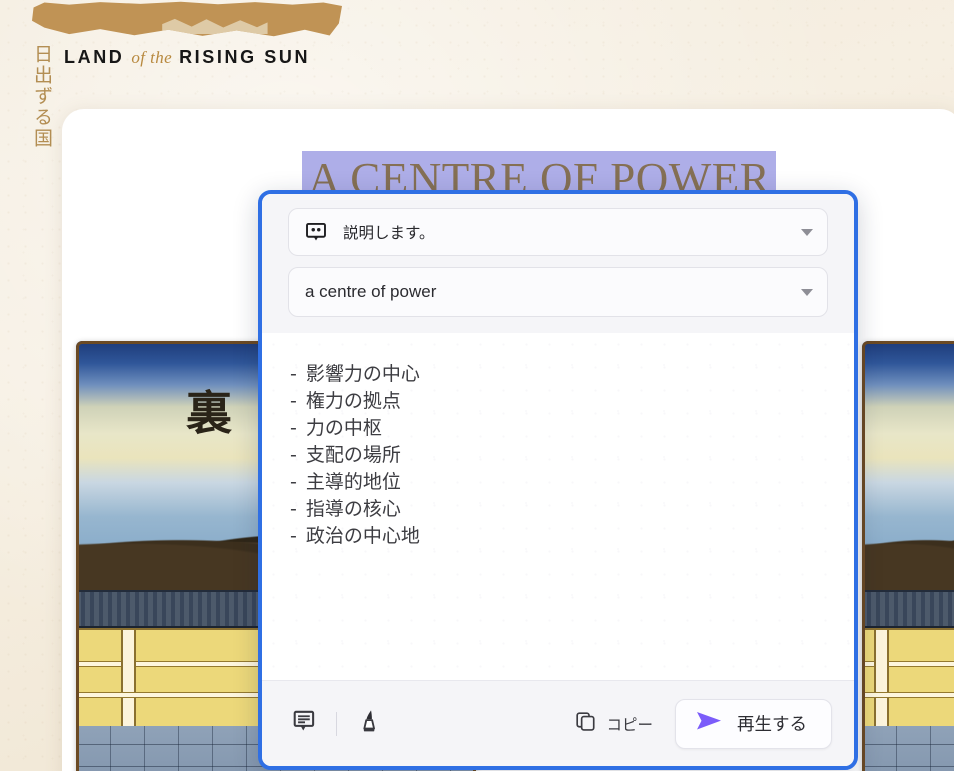  What do you see at coordinates (572, 374) in the screenshot?
I see `list-item: - 影響力の中心` at bounding box center [572, 374].